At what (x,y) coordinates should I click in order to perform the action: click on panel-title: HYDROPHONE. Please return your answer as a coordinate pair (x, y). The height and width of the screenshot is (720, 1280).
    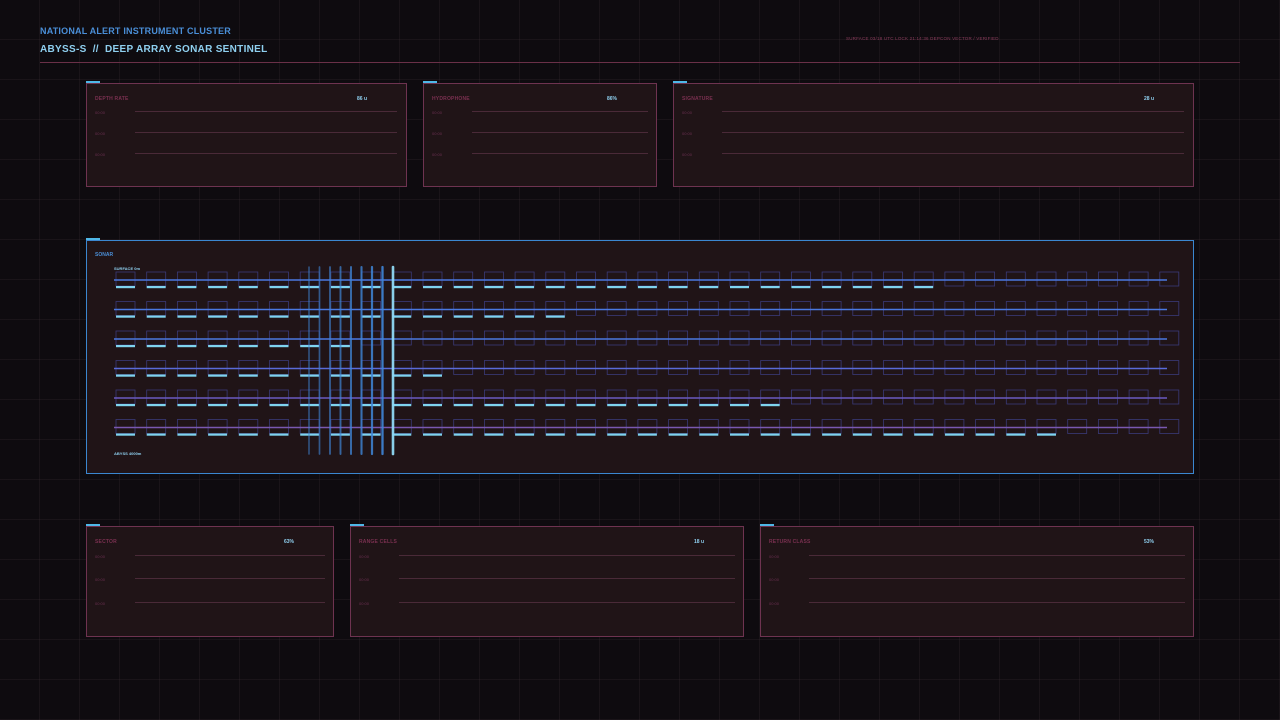
    Looking at the image, I should click on (451, 99).